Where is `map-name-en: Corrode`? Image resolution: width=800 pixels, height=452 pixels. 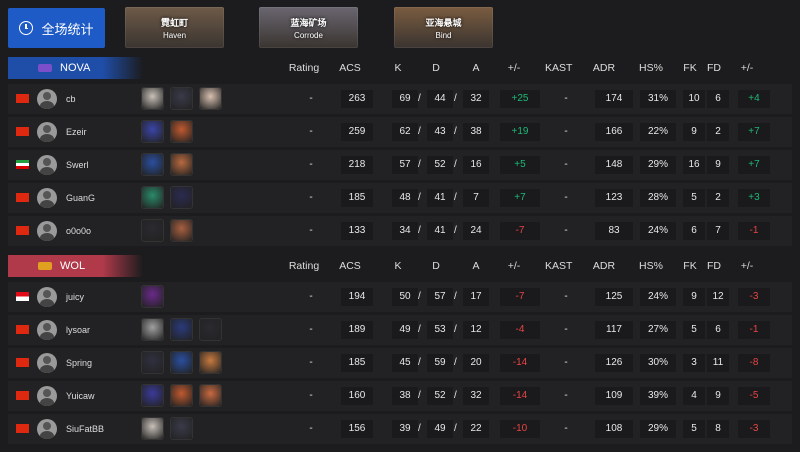 map-name-en: Corrode is located at coordinates (308, 35).